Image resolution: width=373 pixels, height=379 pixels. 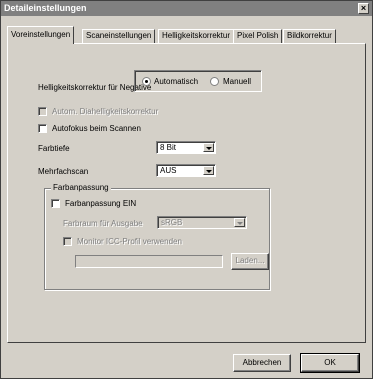 What do you see at coordinates (202, 222) in the screenshot?
I see `farbraum-select: sRGB` at bounding box center [202, 222].